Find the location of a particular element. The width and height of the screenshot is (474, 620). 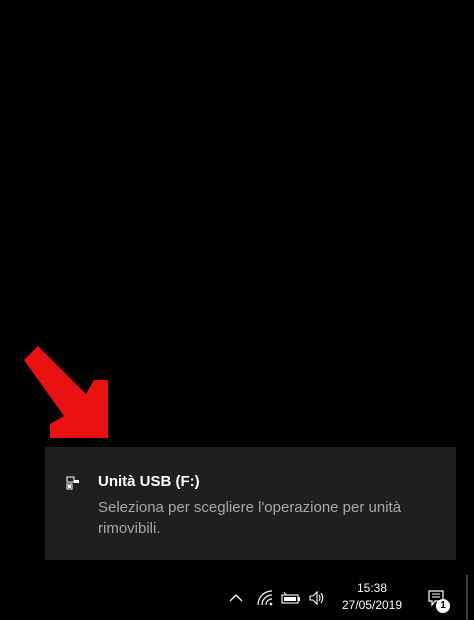

notification-count-badge: 1 is located at coordinates (443, 606).